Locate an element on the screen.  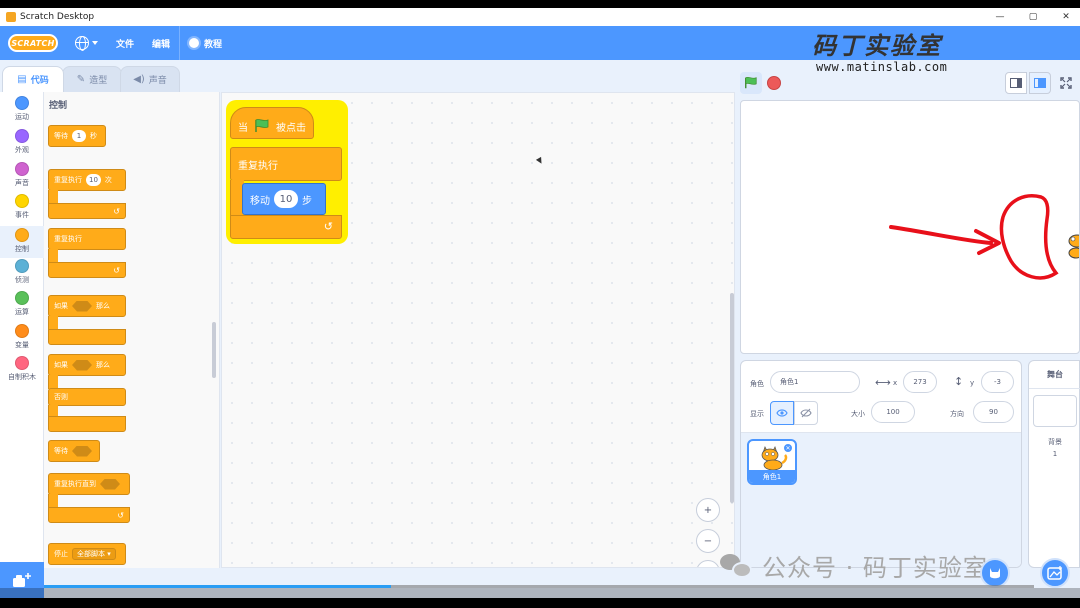
x-input: 273 is located at coordinates (920, 382).